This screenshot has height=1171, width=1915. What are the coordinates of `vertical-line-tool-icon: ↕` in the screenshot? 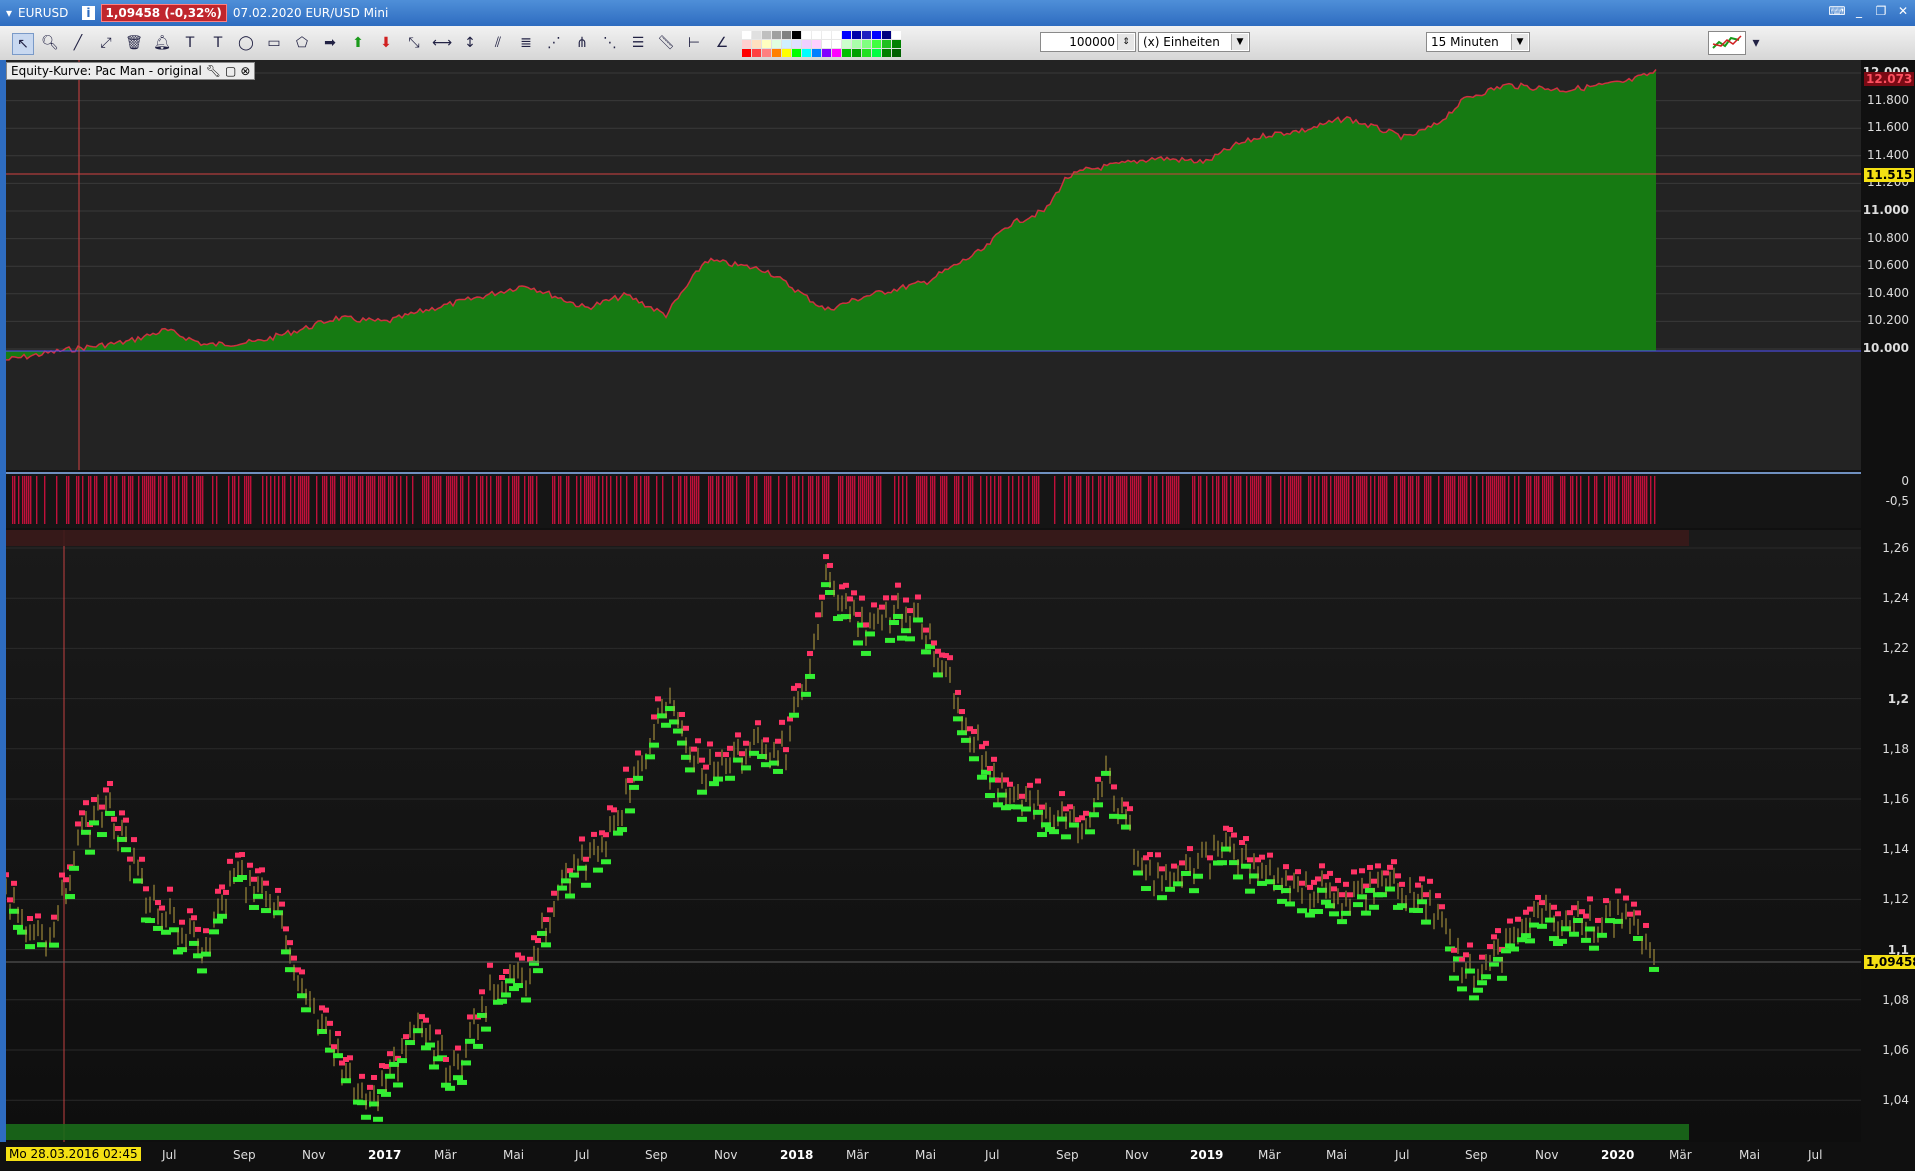 It's located at (470, 43).